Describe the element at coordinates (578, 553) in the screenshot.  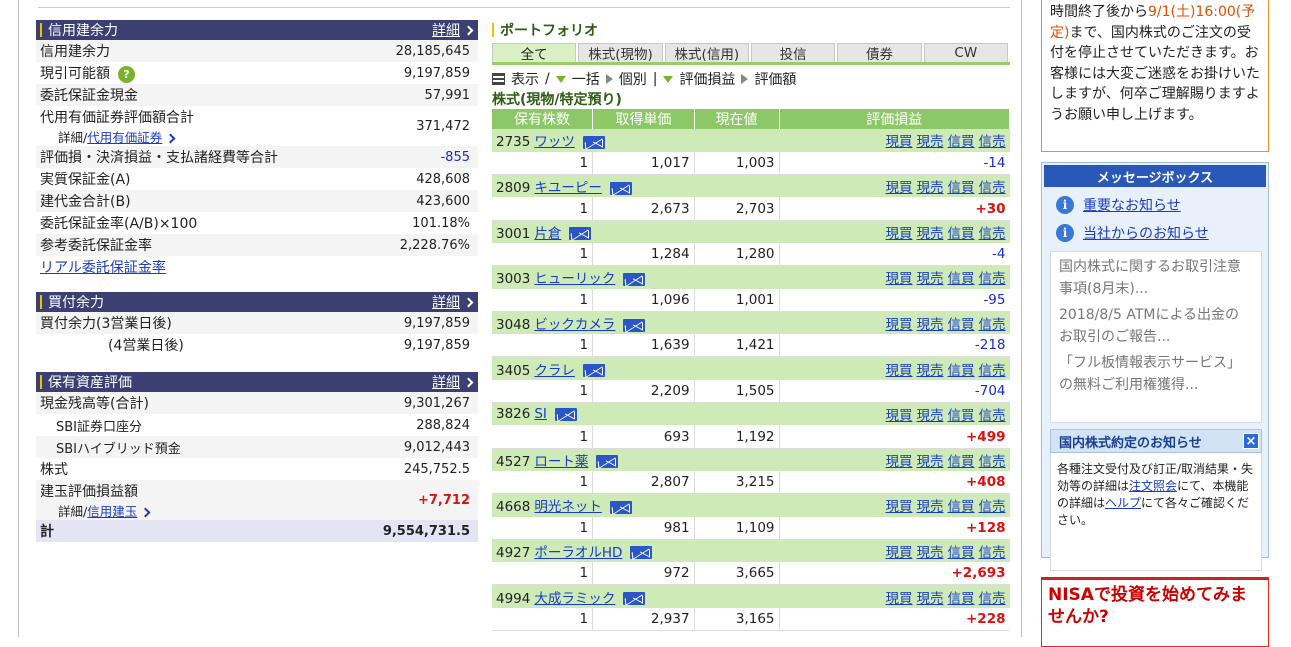
I see `stock-name-link: ポーラオルHD` at that location.